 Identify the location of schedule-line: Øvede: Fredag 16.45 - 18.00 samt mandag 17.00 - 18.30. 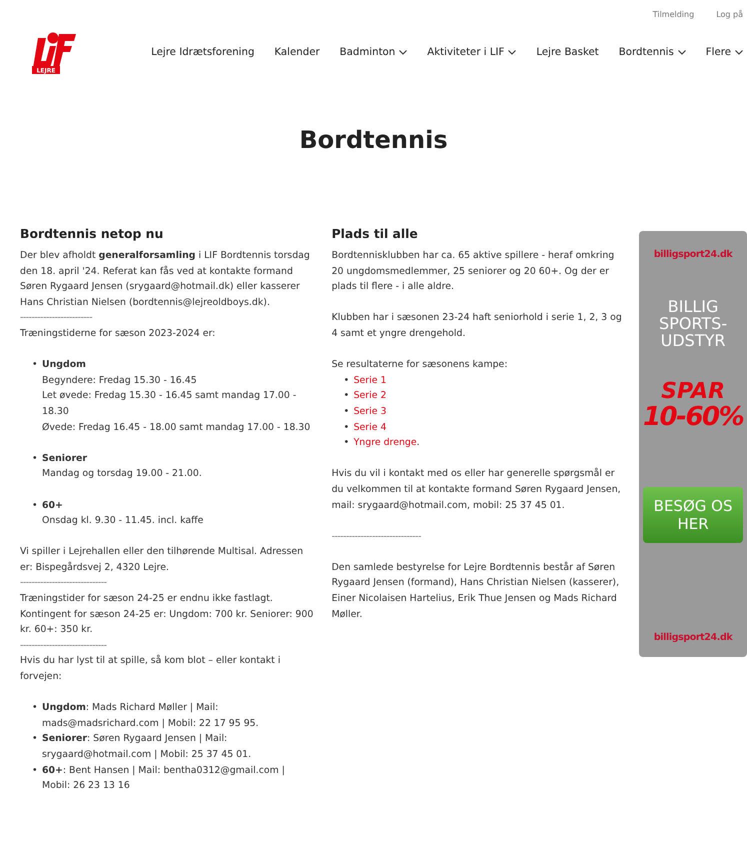
(177, 427).